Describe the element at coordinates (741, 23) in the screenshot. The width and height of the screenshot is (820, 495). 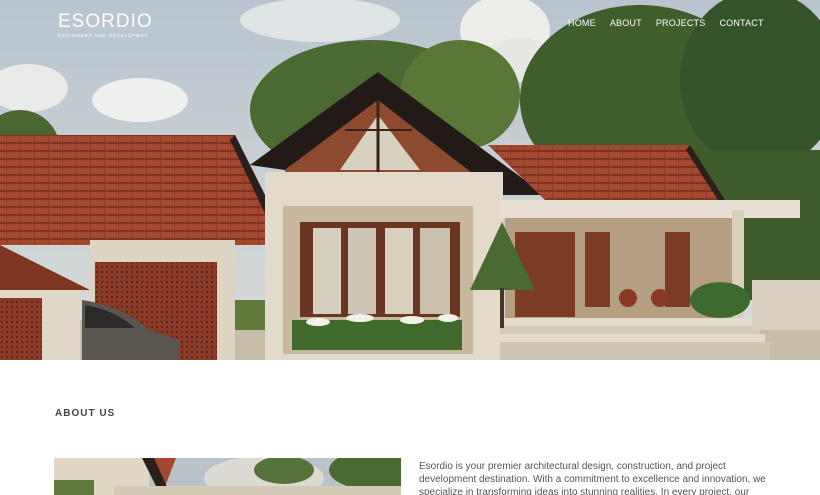
I see `nav-item-contact: CONTACT` at that location.